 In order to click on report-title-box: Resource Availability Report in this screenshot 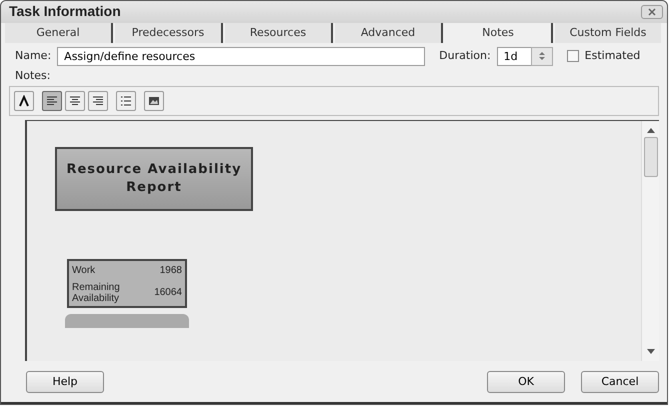, I will do `click(154, 178)`.